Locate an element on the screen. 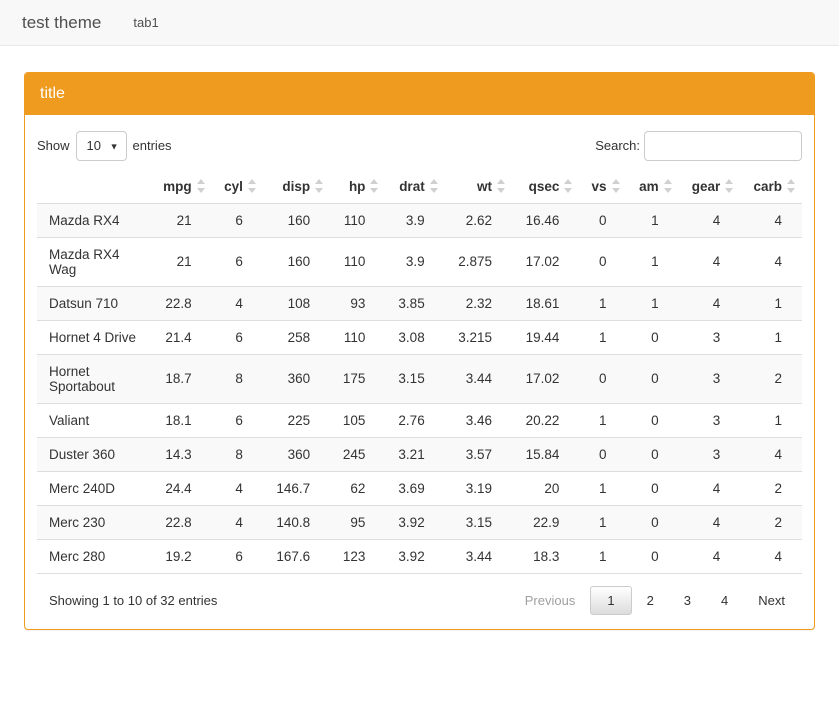 This screenshot has height=718, width=839. navbar-brand: test theme is located at coordinates (70, 22).